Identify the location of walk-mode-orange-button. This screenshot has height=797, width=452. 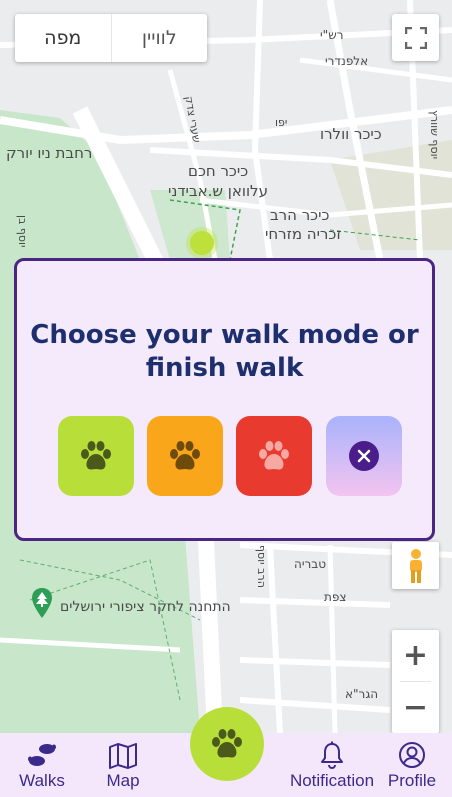
(185, 456).